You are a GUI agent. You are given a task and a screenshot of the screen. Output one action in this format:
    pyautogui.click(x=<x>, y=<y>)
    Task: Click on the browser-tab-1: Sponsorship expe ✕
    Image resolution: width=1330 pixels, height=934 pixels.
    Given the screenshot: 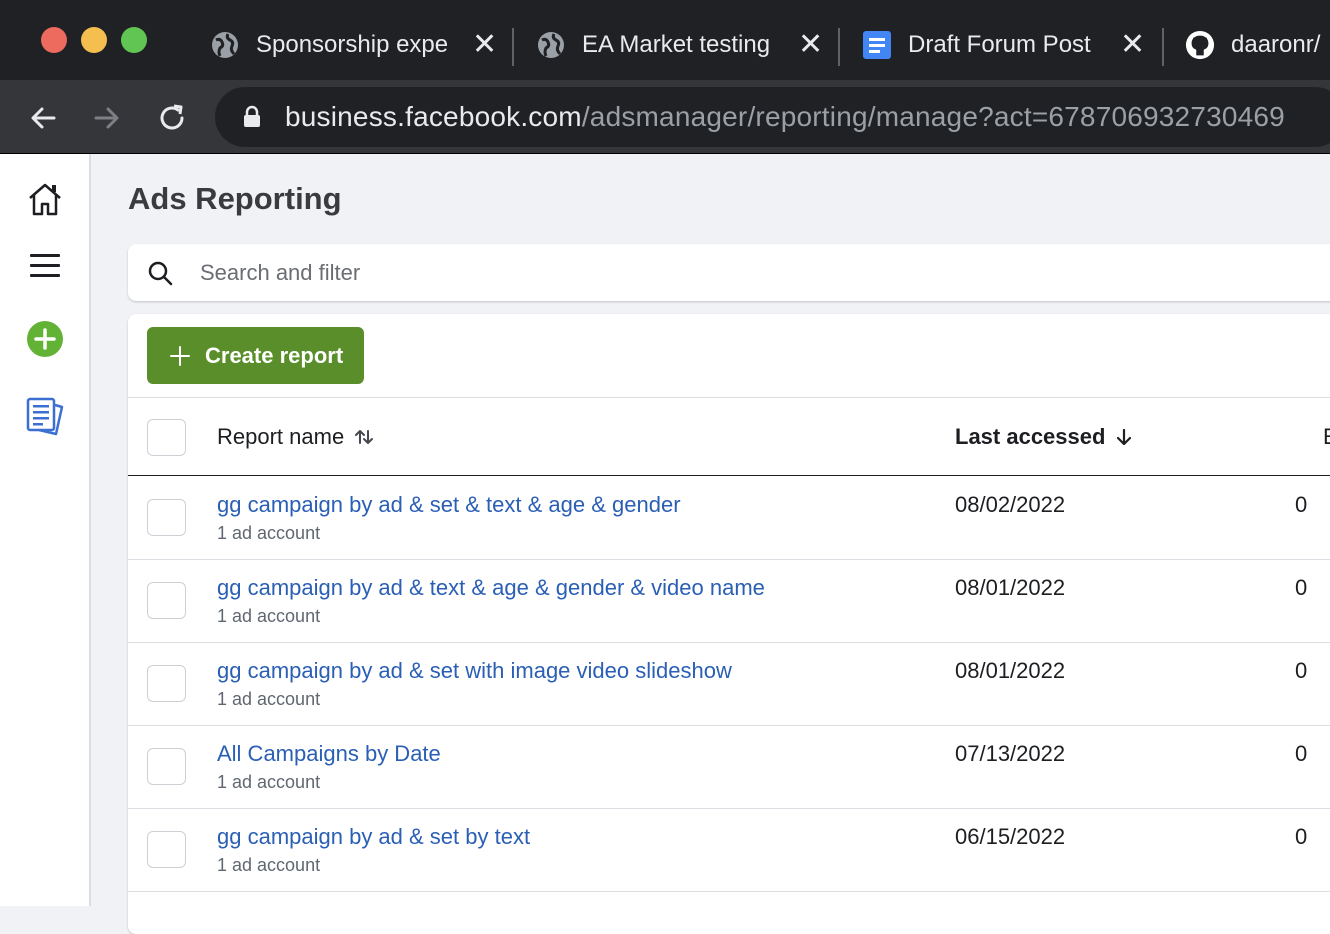 What is the action you would take?
    pyautogui.click(x=355, y=45)
    